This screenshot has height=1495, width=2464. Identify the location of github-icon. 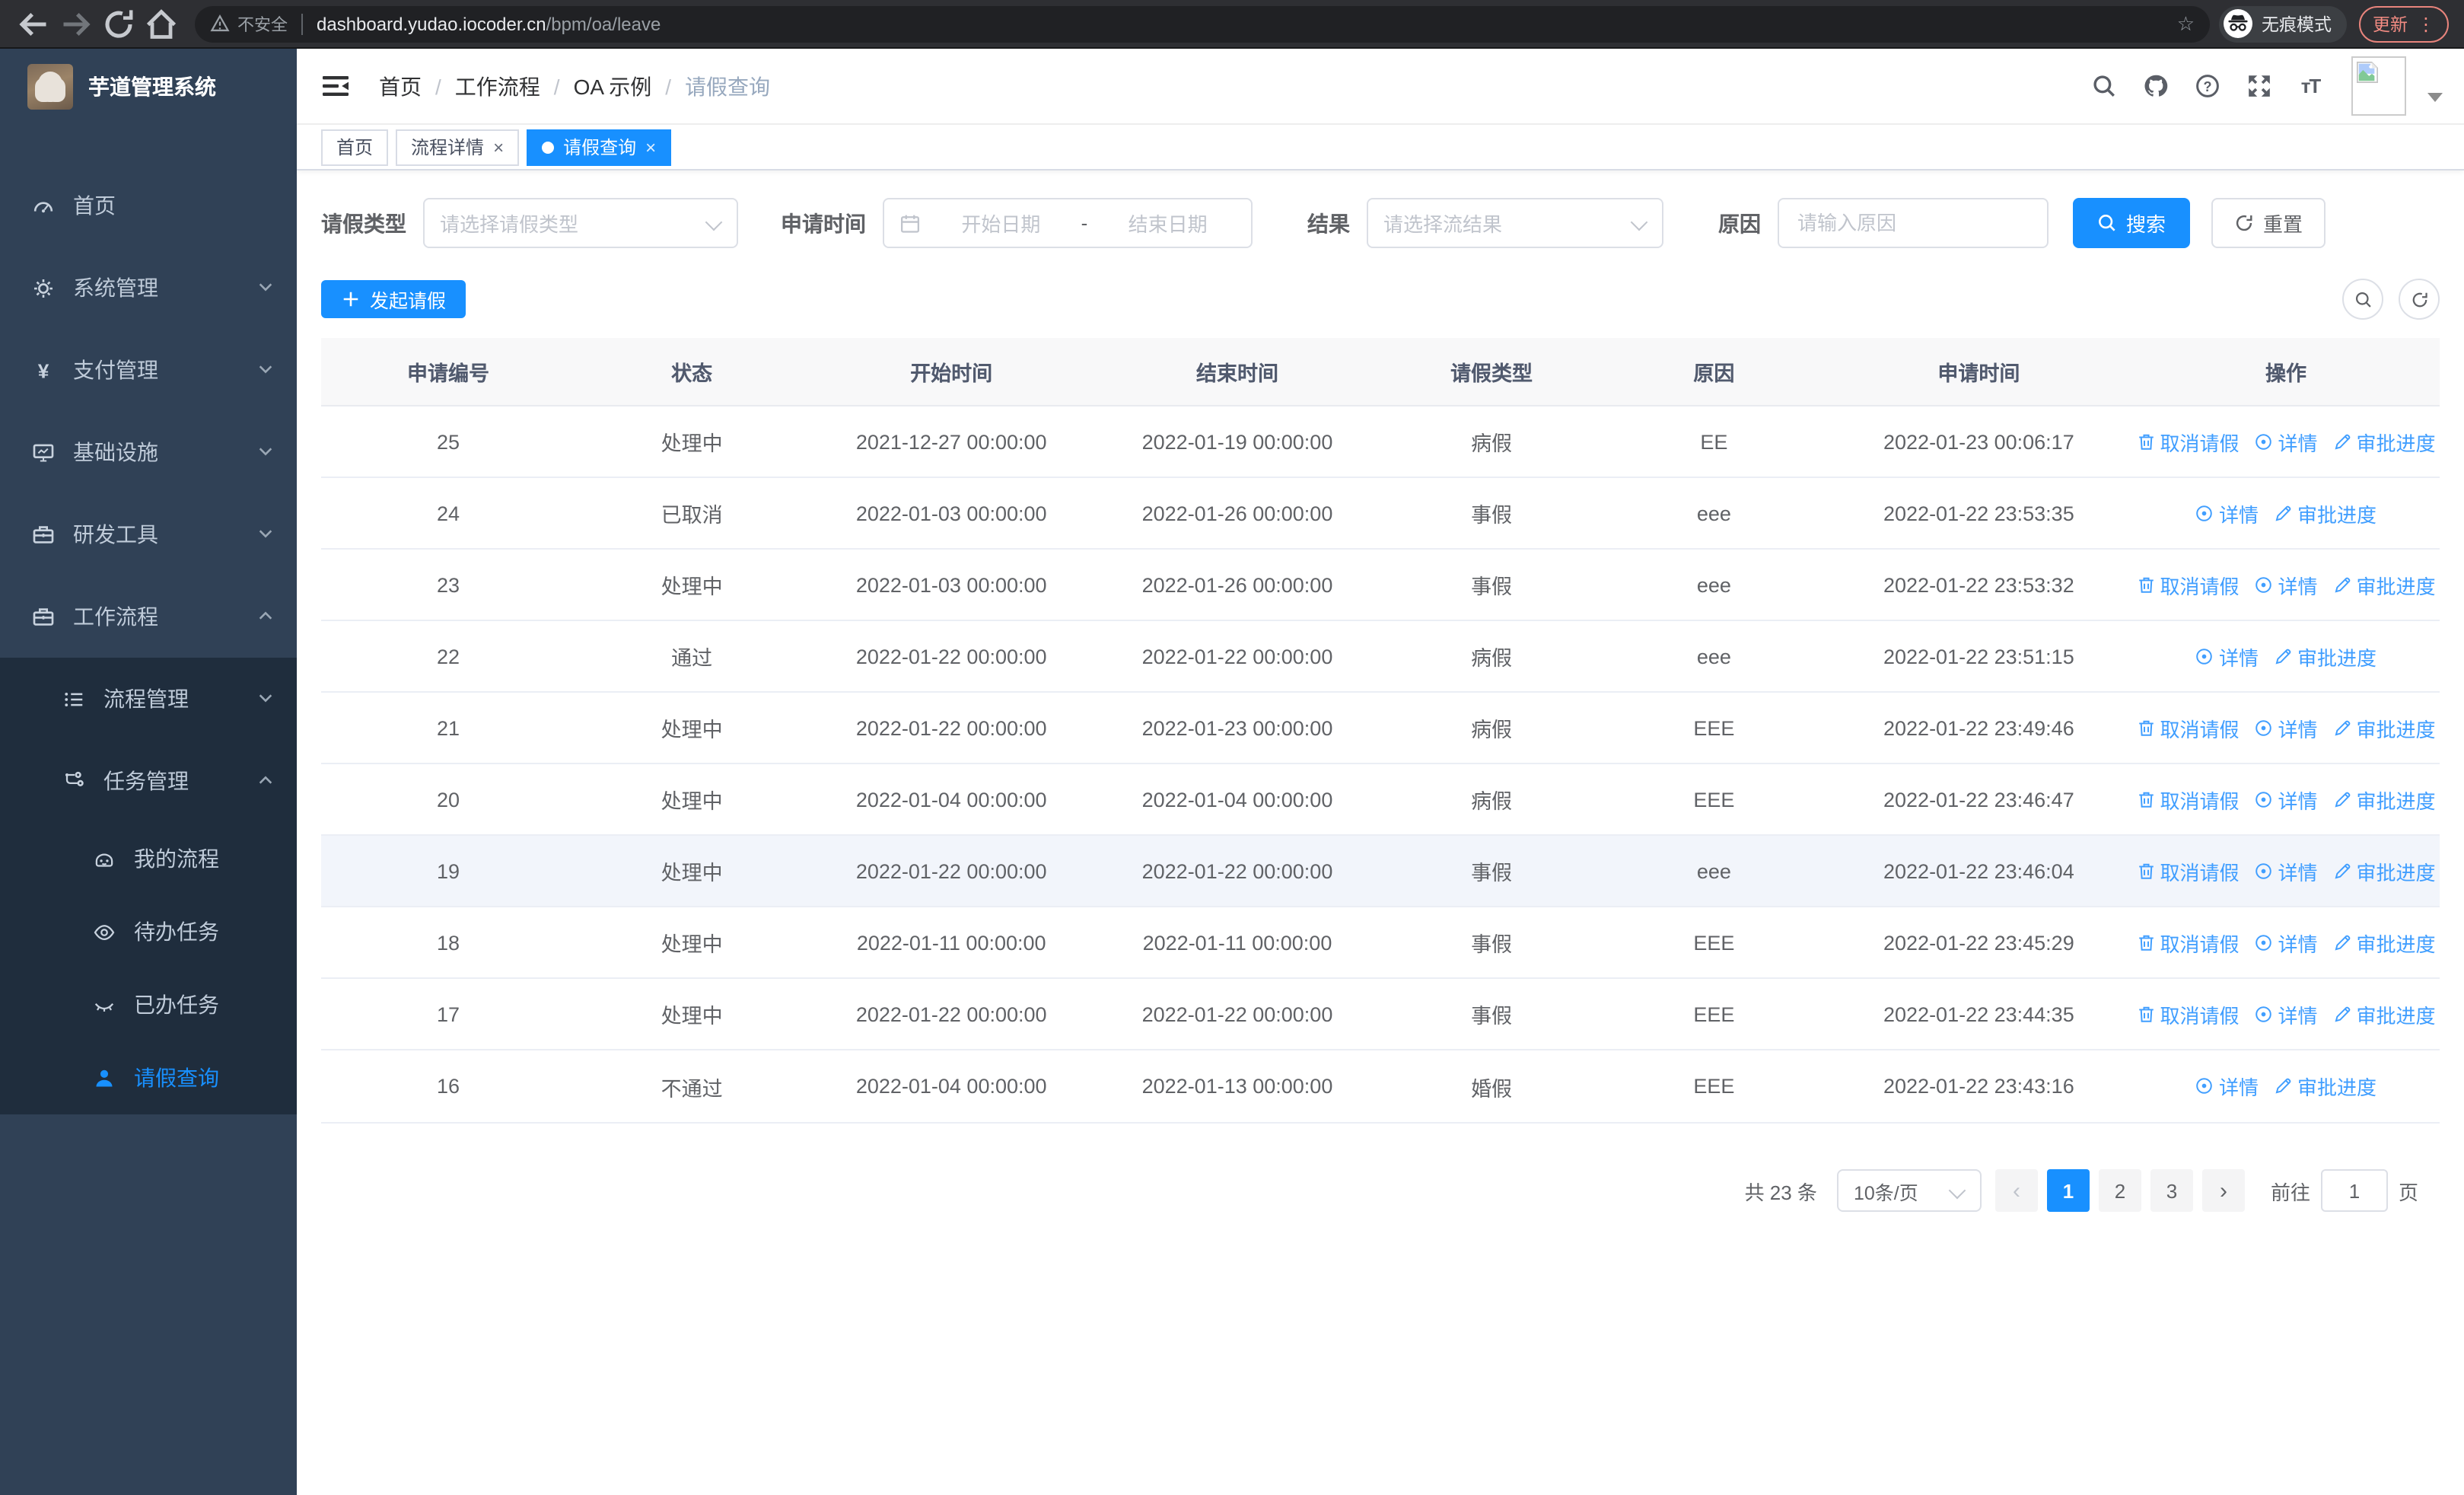
(2155, 86).